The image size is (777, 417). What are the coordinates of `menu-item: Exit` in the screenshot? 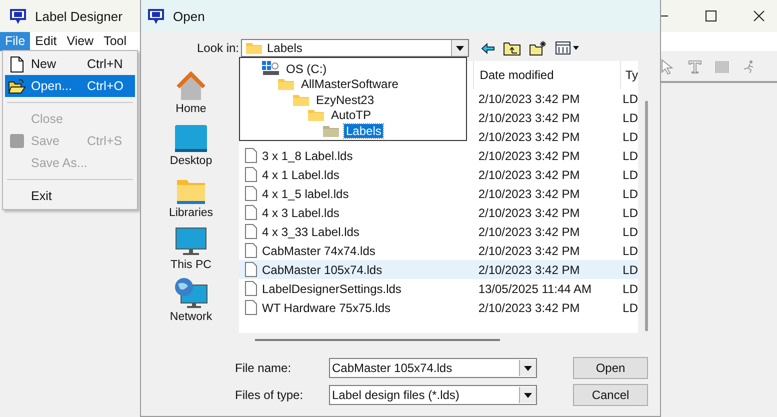 It's located at (70, 196).